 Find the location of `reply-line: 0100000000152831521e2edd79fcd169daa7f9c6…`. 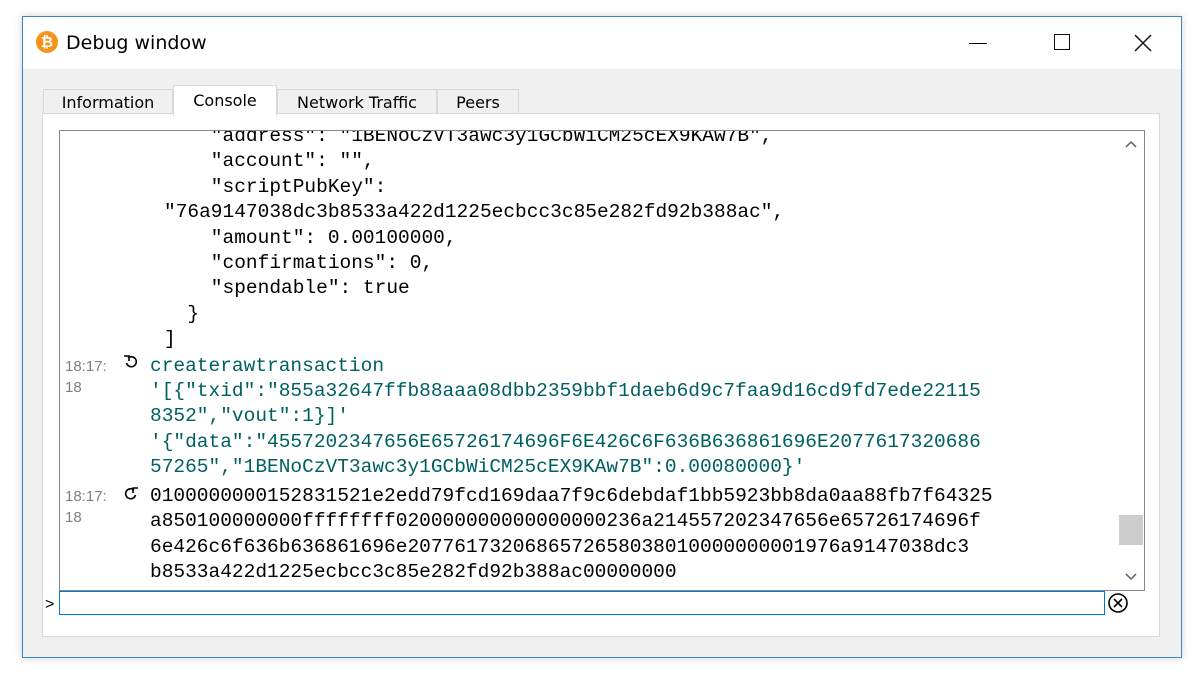

reply-line: 0100000000152831521e2edd79fcd169daa7f9c6… is located at coordinates (571, 495).